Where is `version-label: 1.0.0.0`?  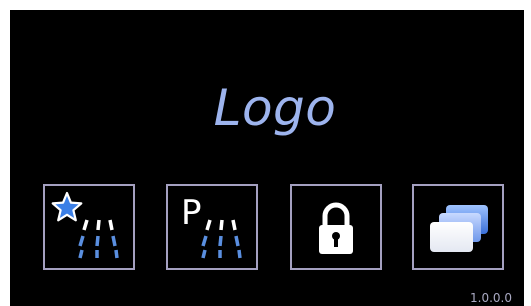
version-label: 1.0.0.0 is located at coordinates (491, 298).